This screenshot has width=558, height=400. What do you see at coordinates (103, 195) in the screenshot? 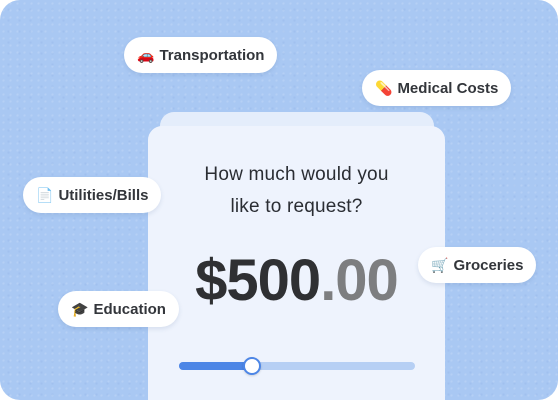
I see `chip-label: Utilities/Bills` at bounding box center [103, 195].